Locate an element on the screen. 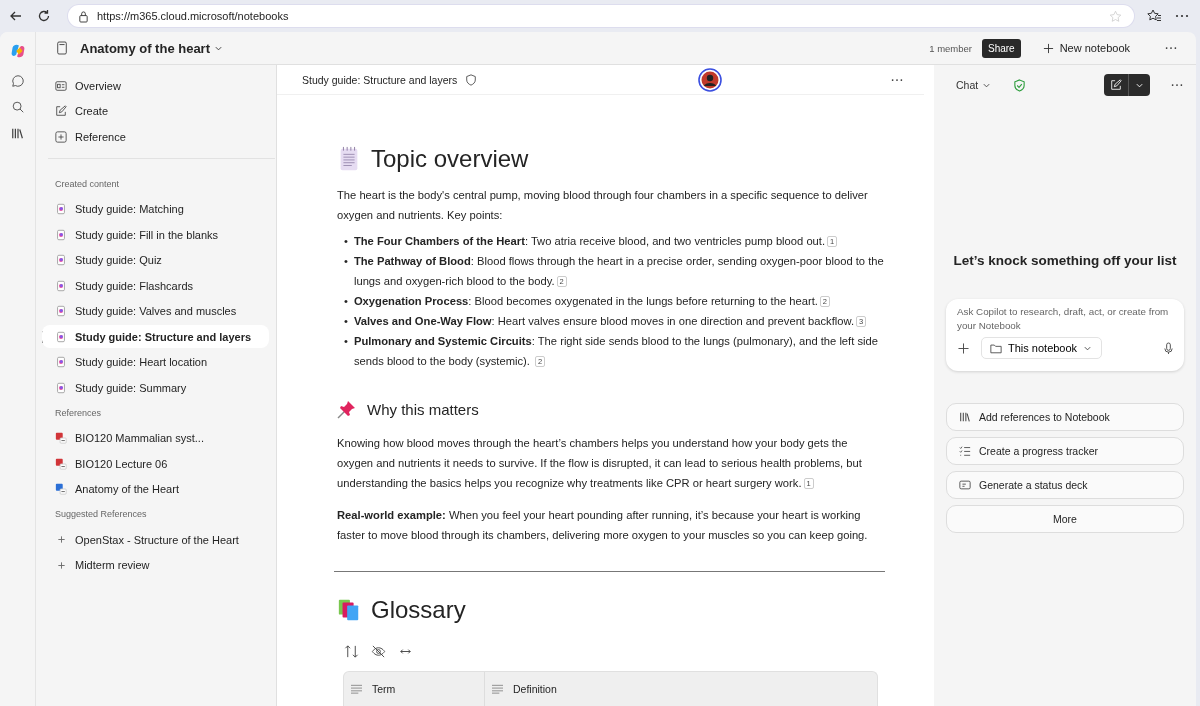  page-title: Study guide: Structure and layers is located at coordinates (380, 79).